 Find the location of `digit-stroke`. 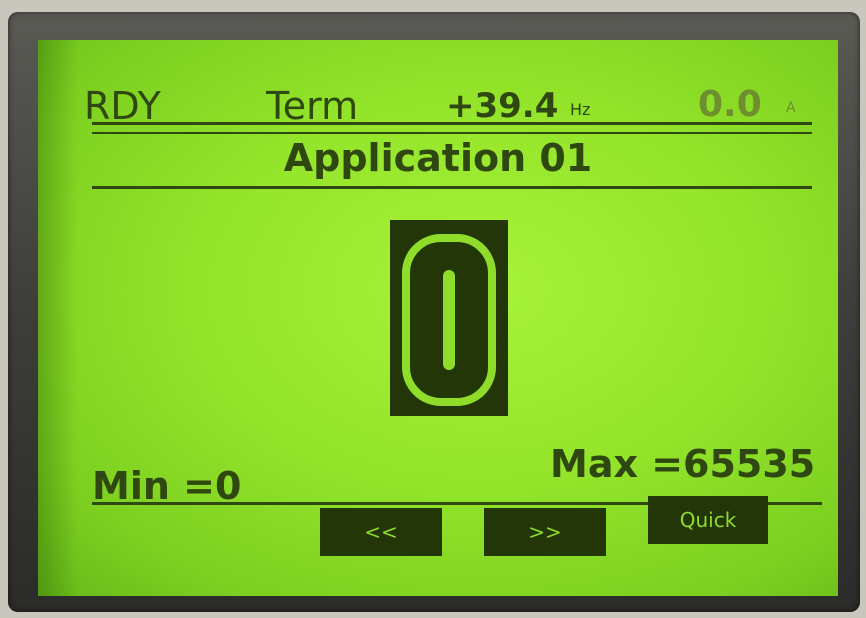

digit-stroke is located at coordinates (449, 320).